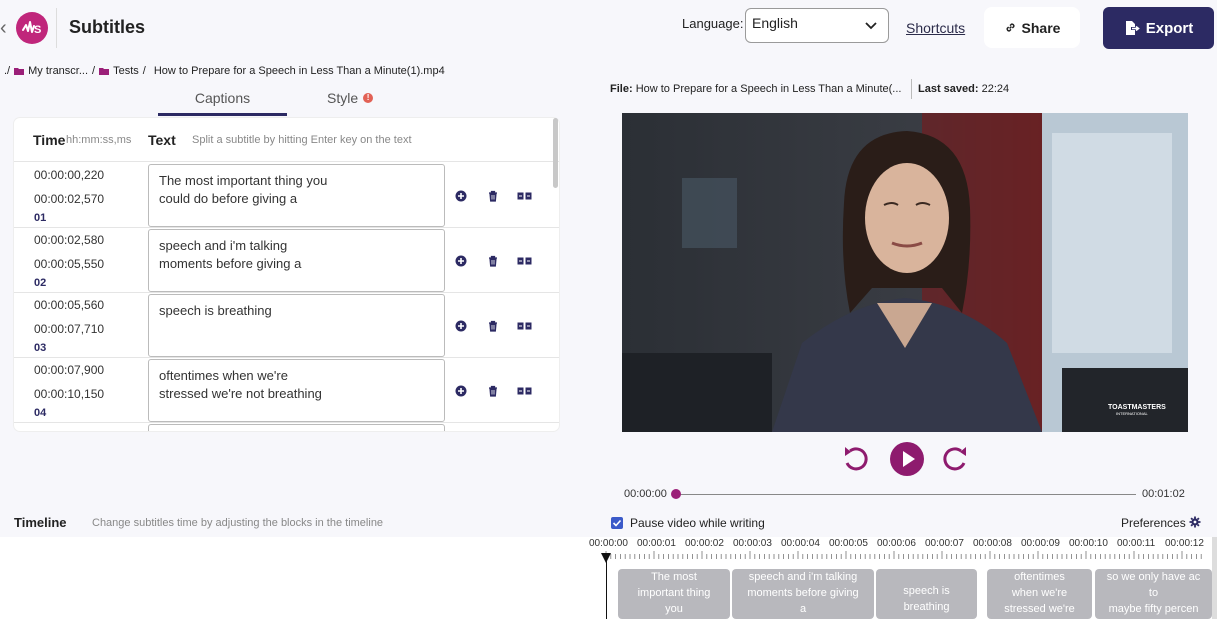 Image resolution: width=1217 pixels, height=619 pixels. What do you see at coordinates (69, 199) in the screenshot?
I see `caption-end-time: 00:00:02,570` at bounding box center [69, 199].